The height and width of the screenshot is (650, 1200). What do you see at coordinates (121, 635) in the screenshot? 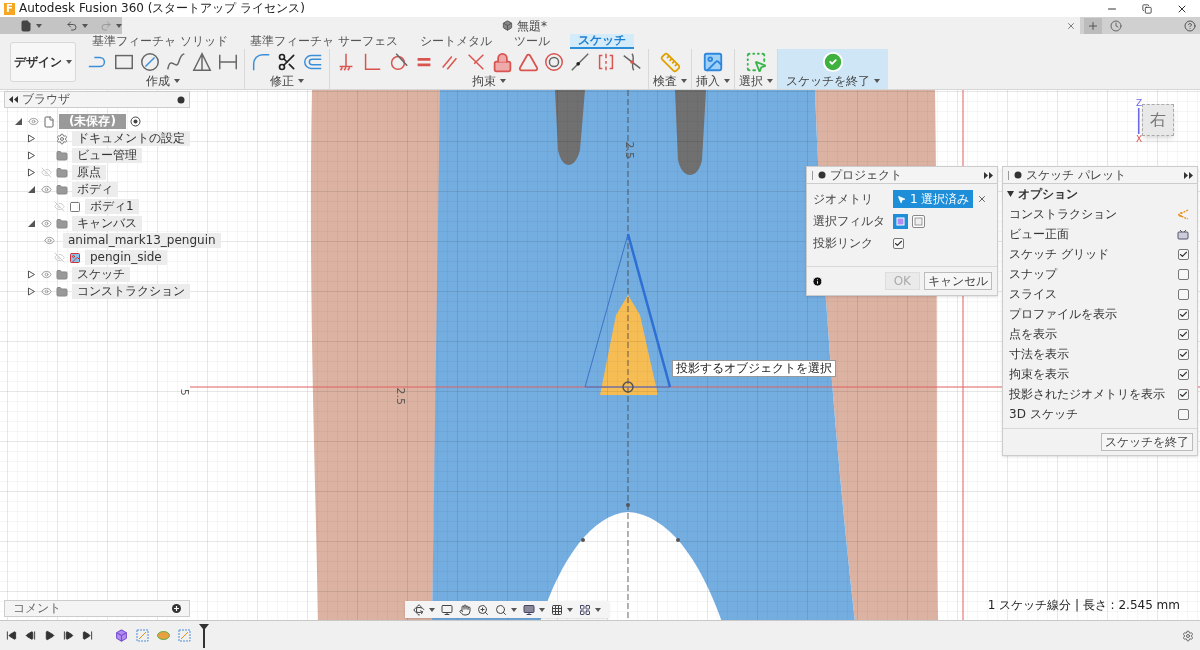
I see `body-feature-icon` at bounding box center [121, 635].